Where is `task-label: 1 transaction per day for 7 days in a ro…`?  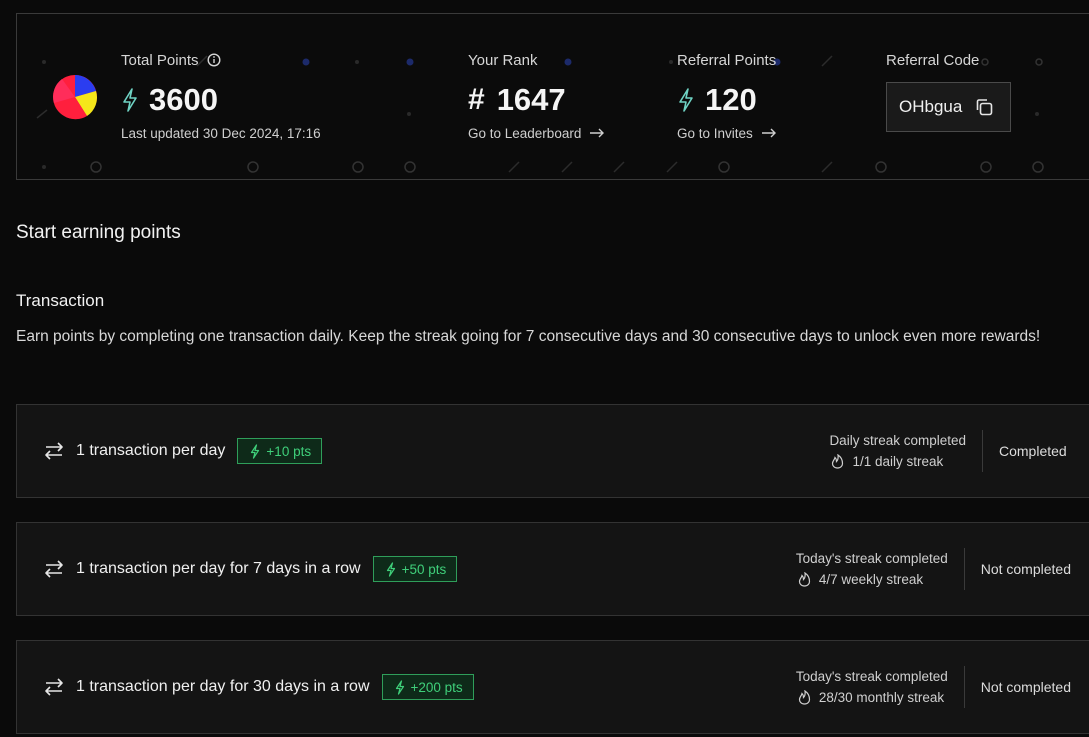
task-label: 1 transaction per day for 7 days in a ro… is located at coordinates (218, 568).